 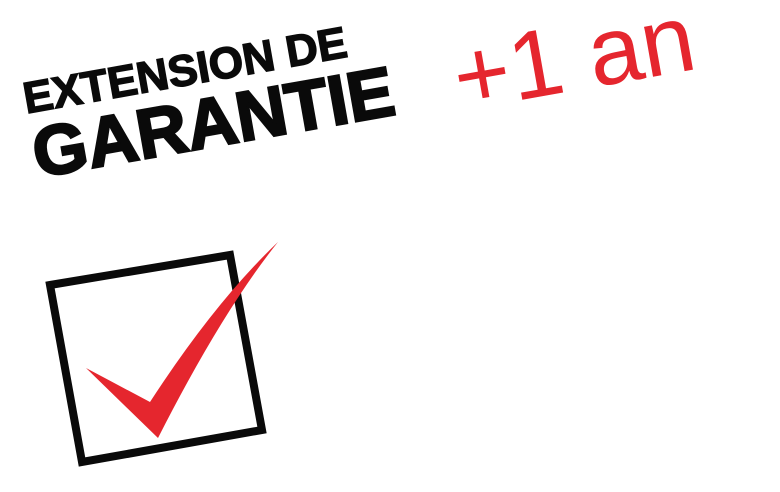 I want to click on checked-box-icon, so click(x=161, y=354).